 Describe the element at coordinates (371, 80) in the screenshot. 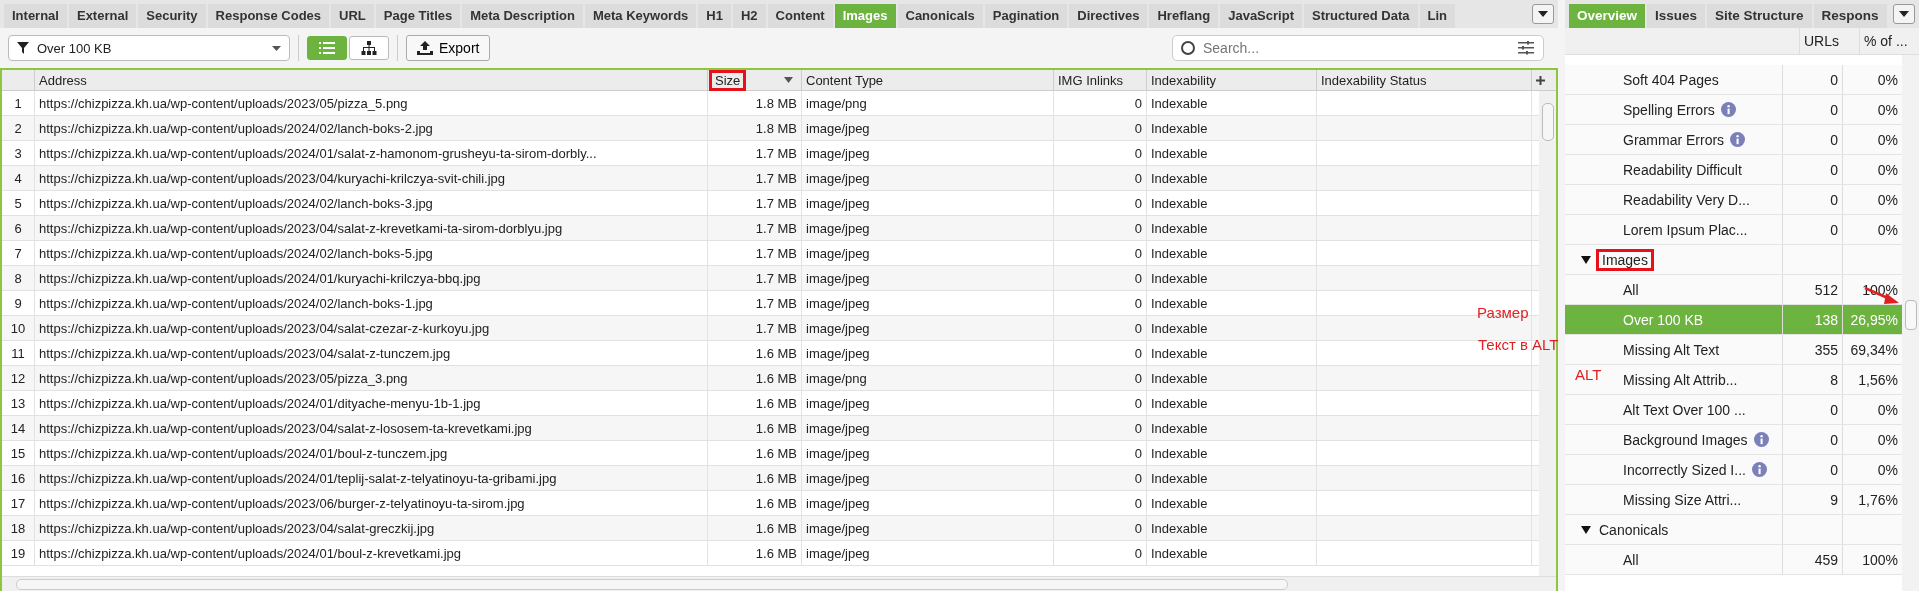

I see `column-header: Address` at that location.